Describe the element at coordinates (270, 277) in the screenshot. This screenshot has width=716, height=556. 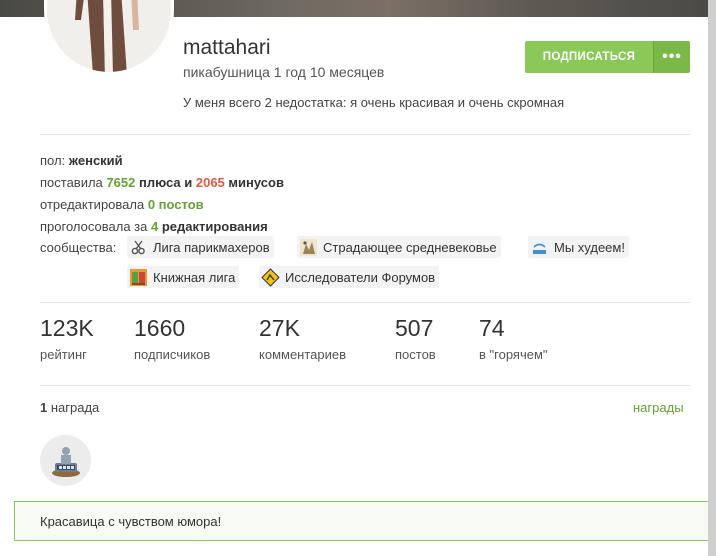
I see `forum-explorer-icon` at that location.